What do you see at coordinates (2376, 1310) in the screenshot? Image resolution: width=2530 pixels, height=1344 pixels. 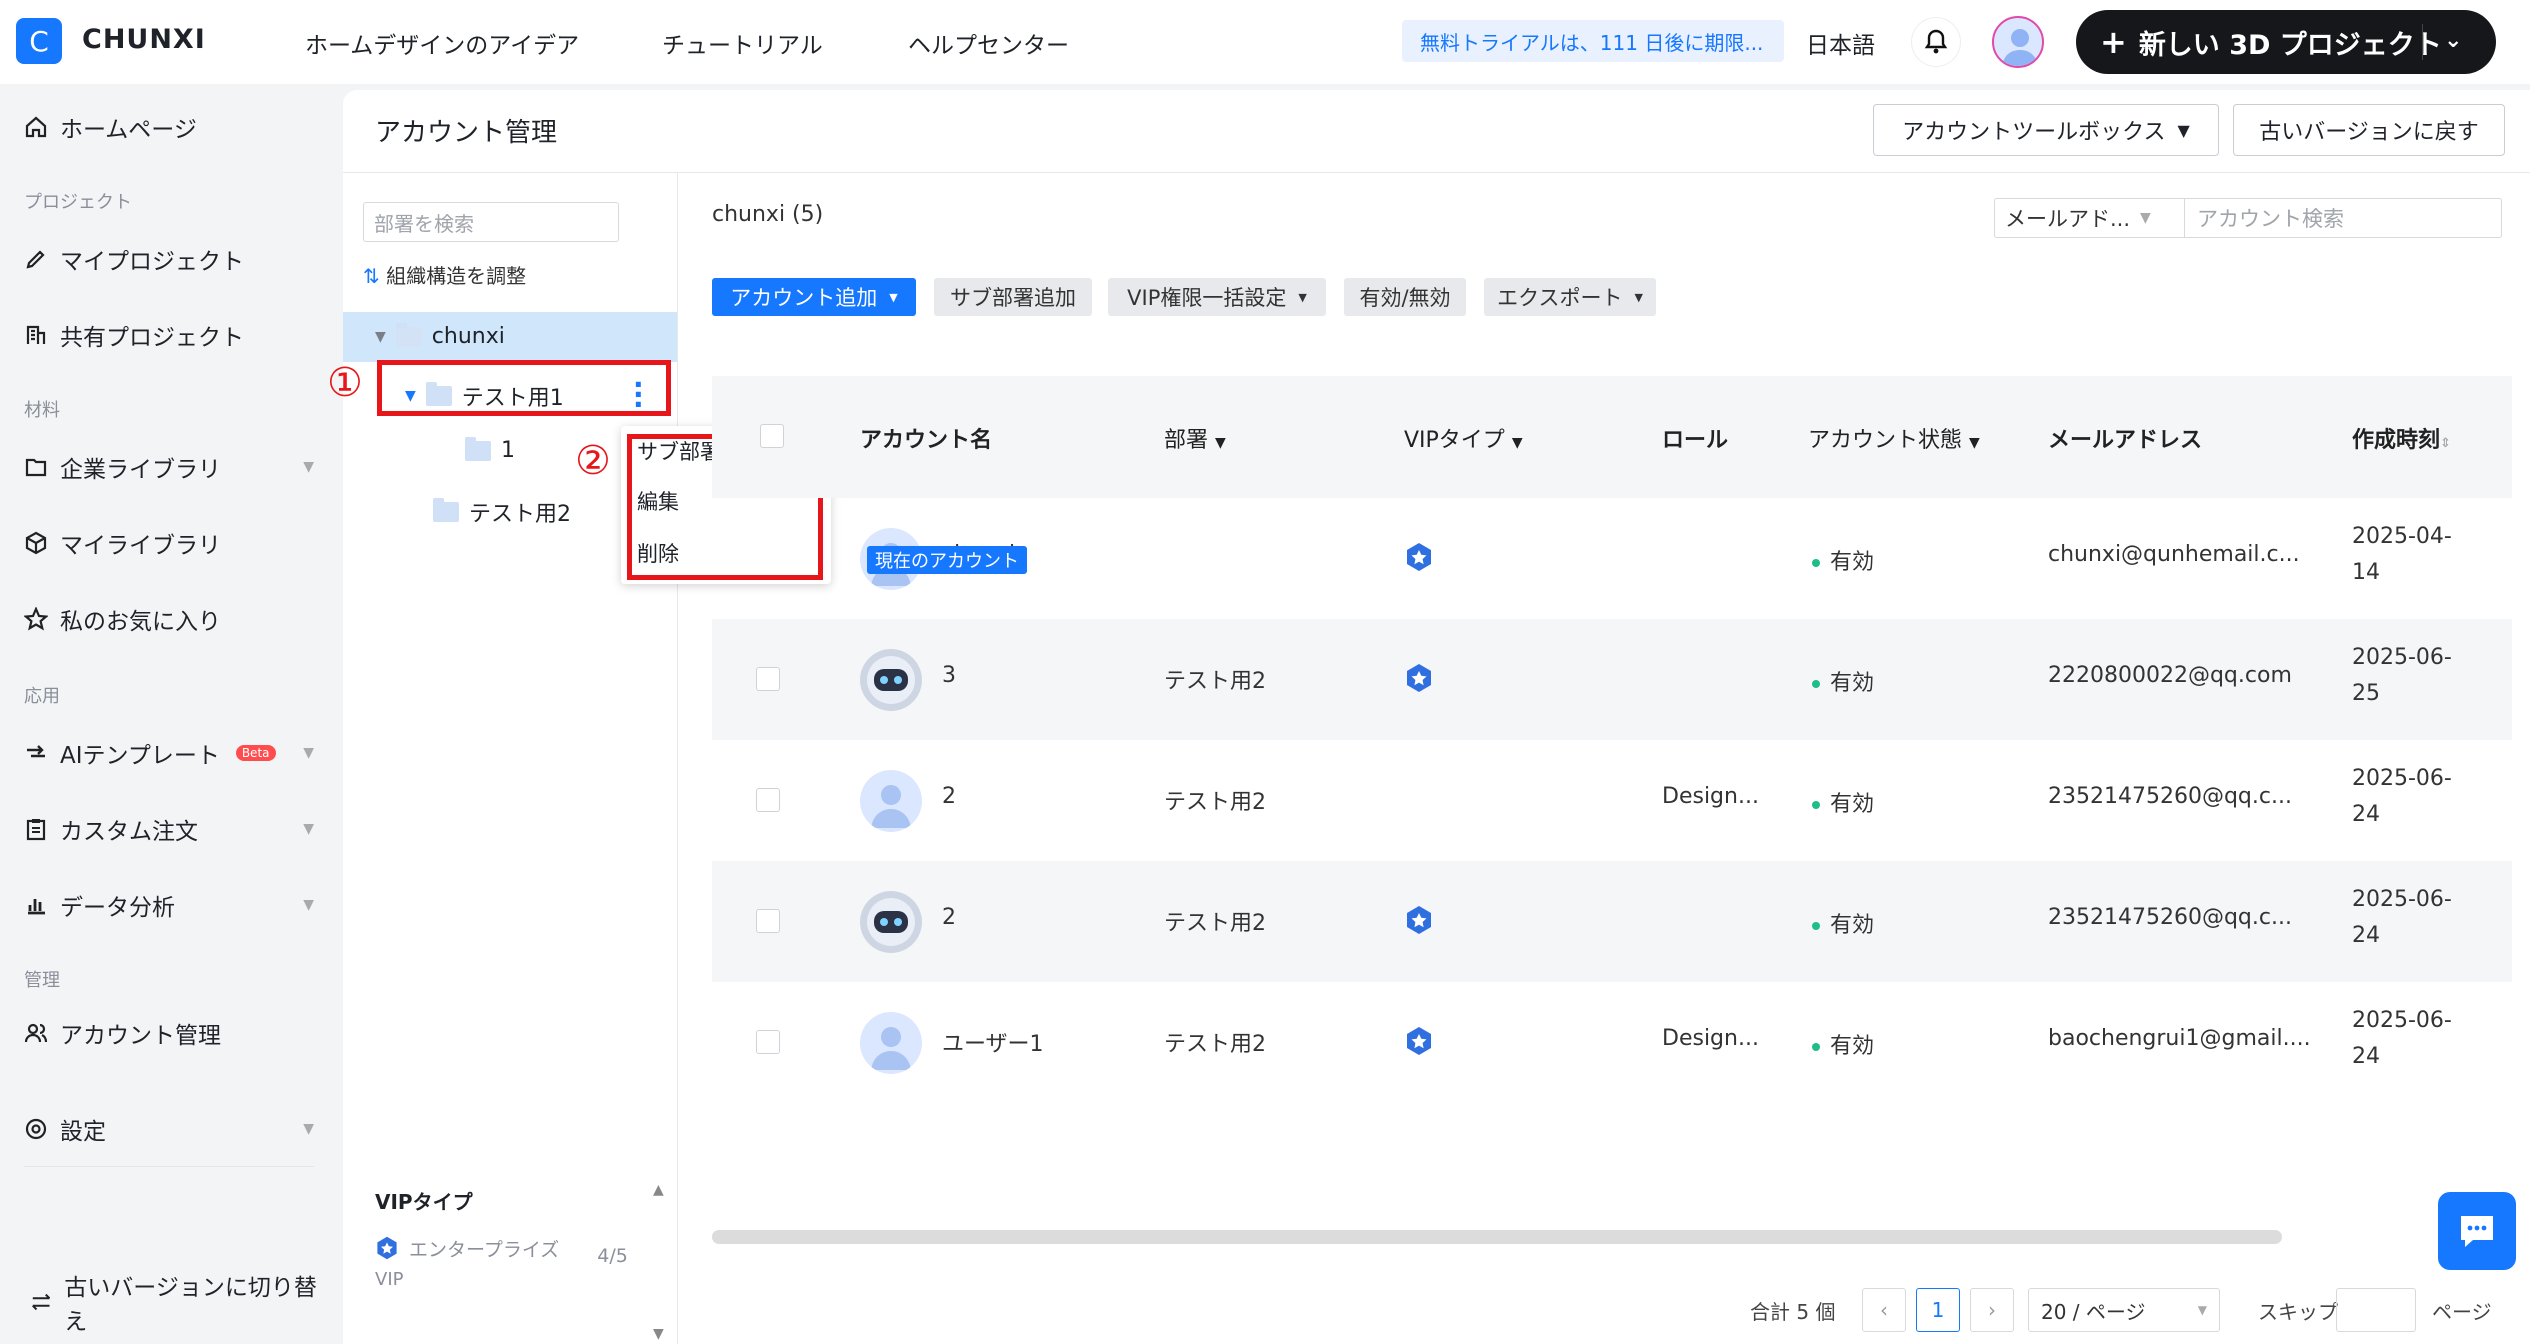 I see `skip-page-input` at bounding box center [2376, 1310].